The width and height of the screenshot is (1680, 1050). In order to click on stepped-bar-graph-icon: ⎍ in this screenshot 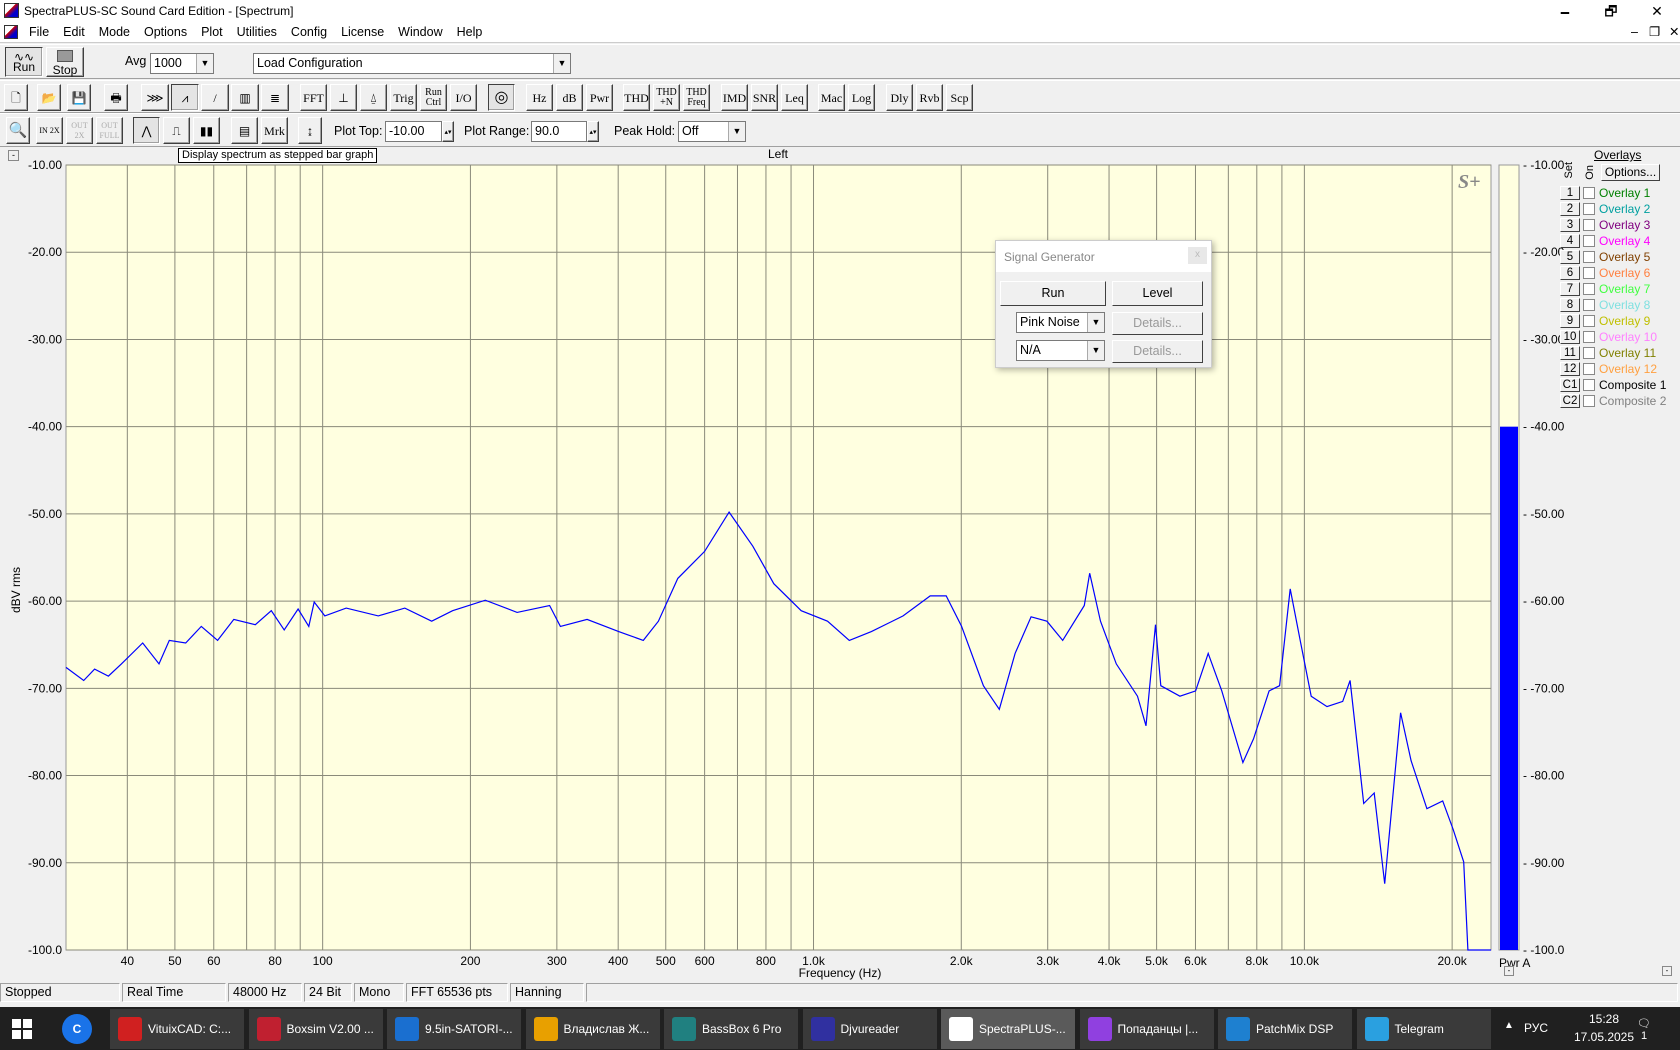, I will do `click(176, 130)`.